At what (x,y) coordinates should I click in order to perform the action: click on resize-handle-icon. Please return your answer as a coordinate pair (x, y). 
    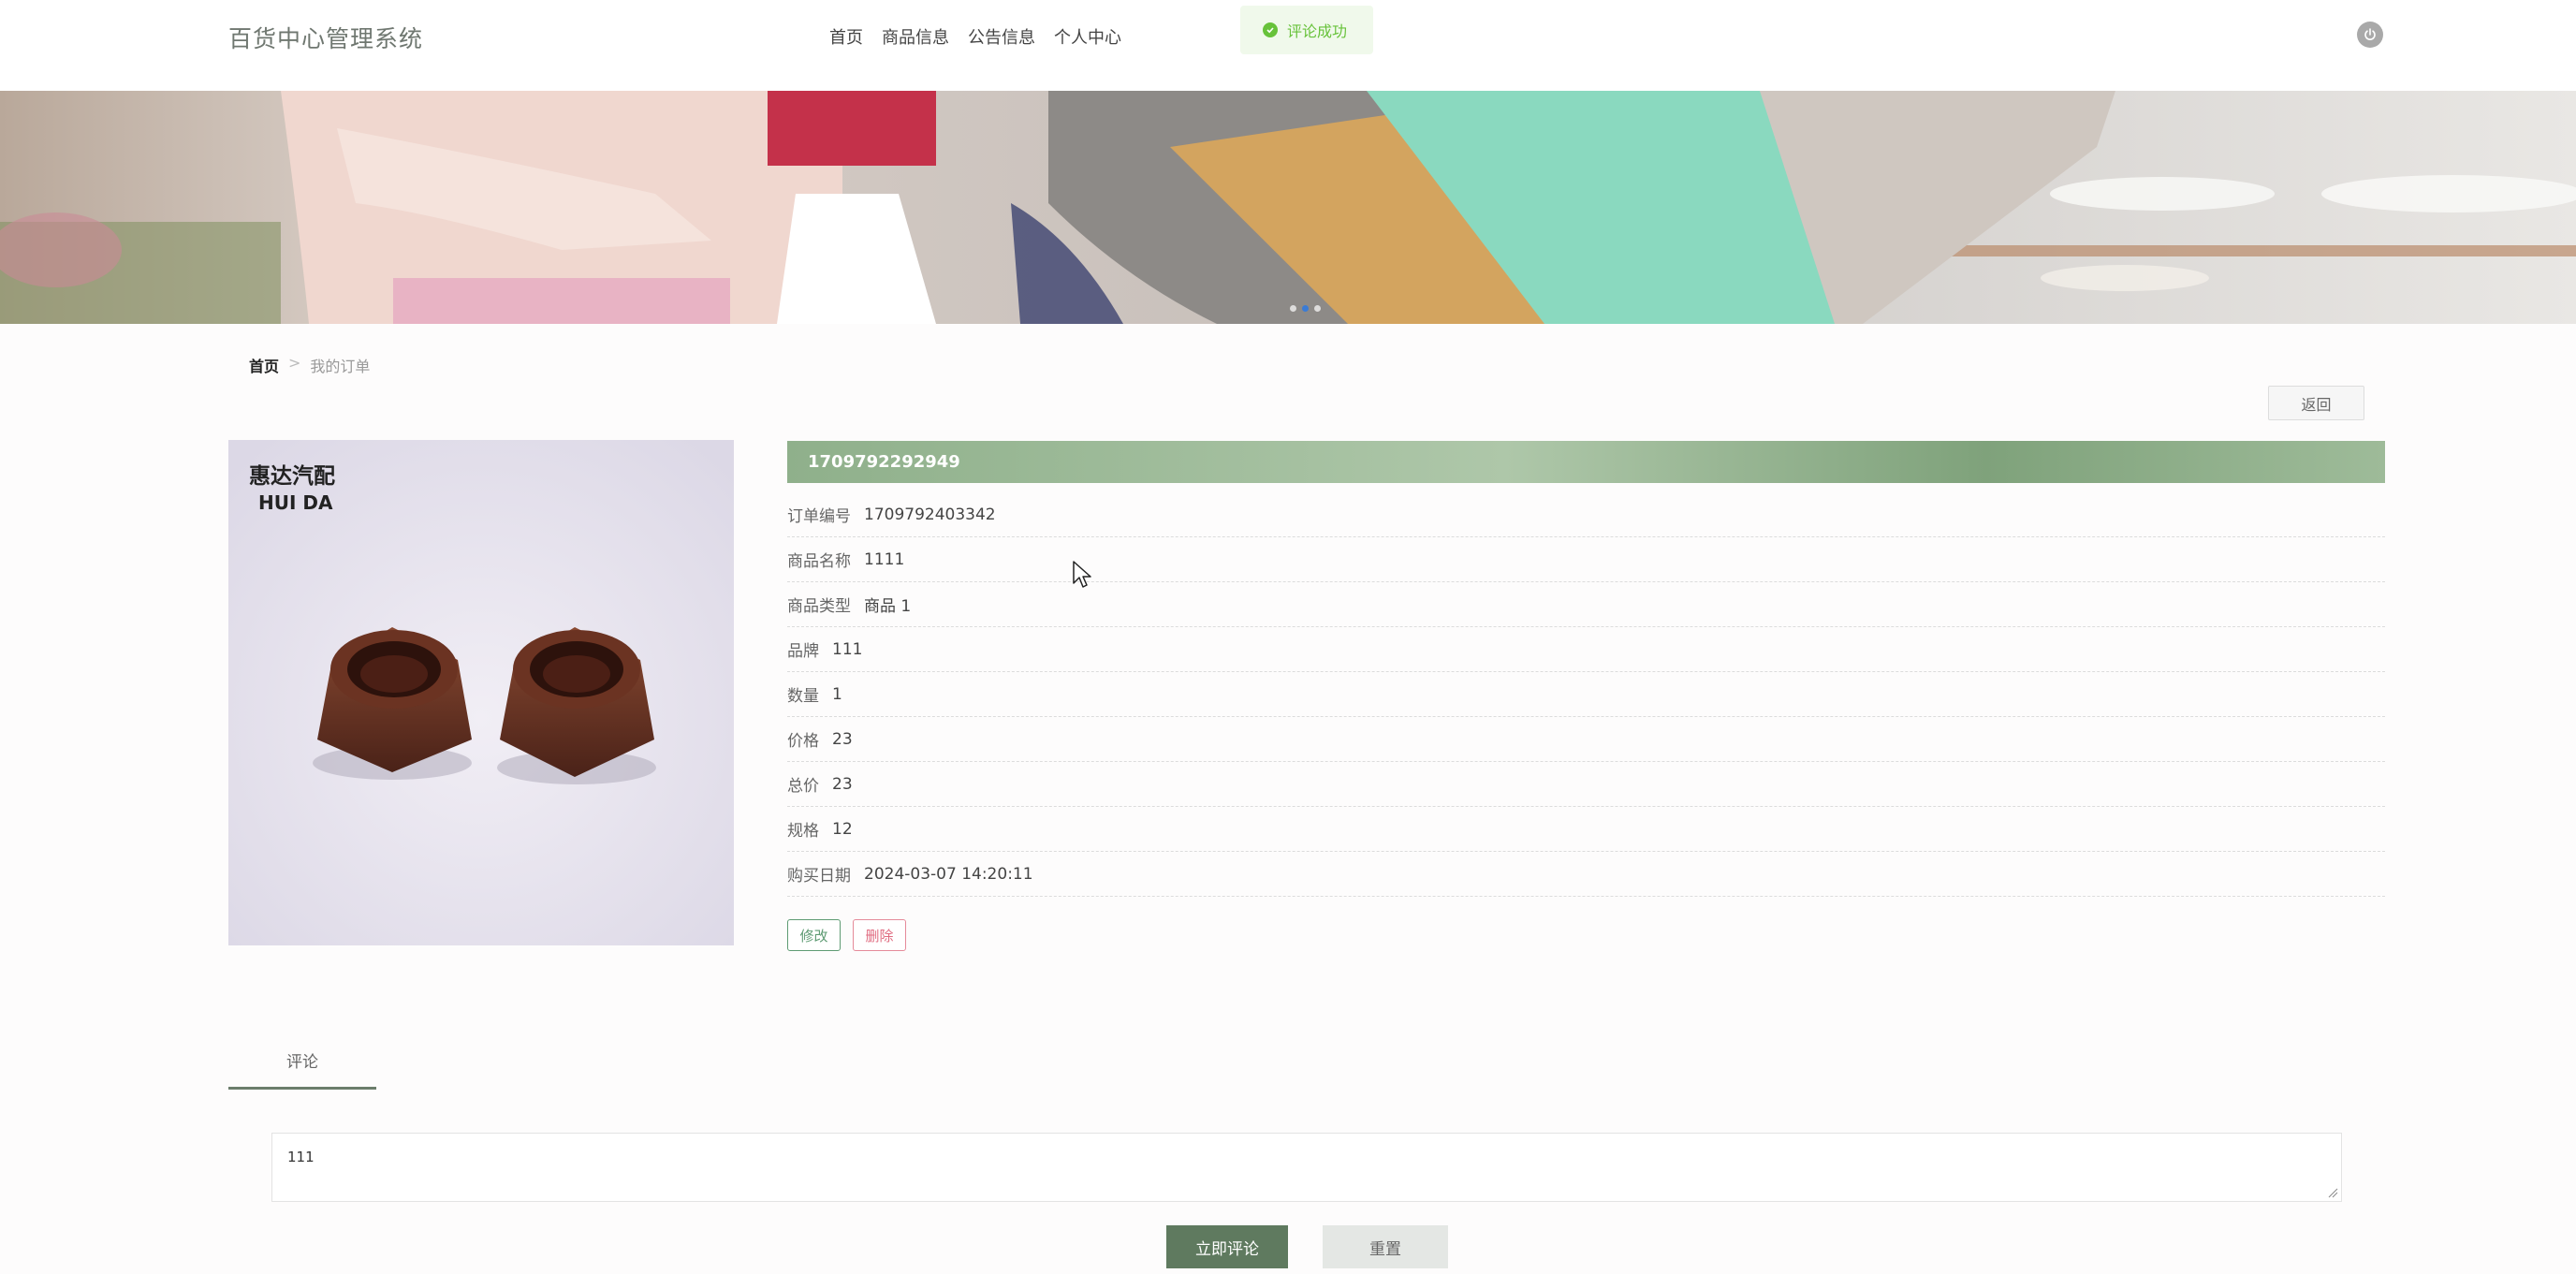
    Looking at the image, I should click on (2332, 1192).